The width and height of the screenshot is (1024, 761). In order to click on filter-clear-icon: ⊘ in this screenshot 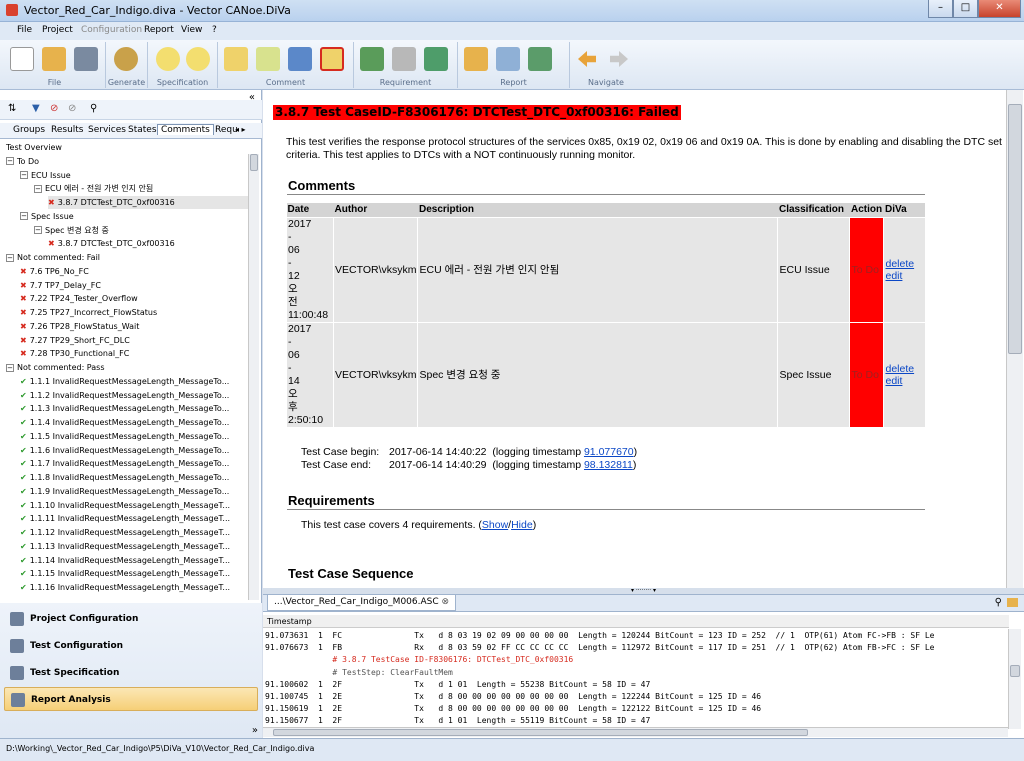, I will do `click(72, 108)`.